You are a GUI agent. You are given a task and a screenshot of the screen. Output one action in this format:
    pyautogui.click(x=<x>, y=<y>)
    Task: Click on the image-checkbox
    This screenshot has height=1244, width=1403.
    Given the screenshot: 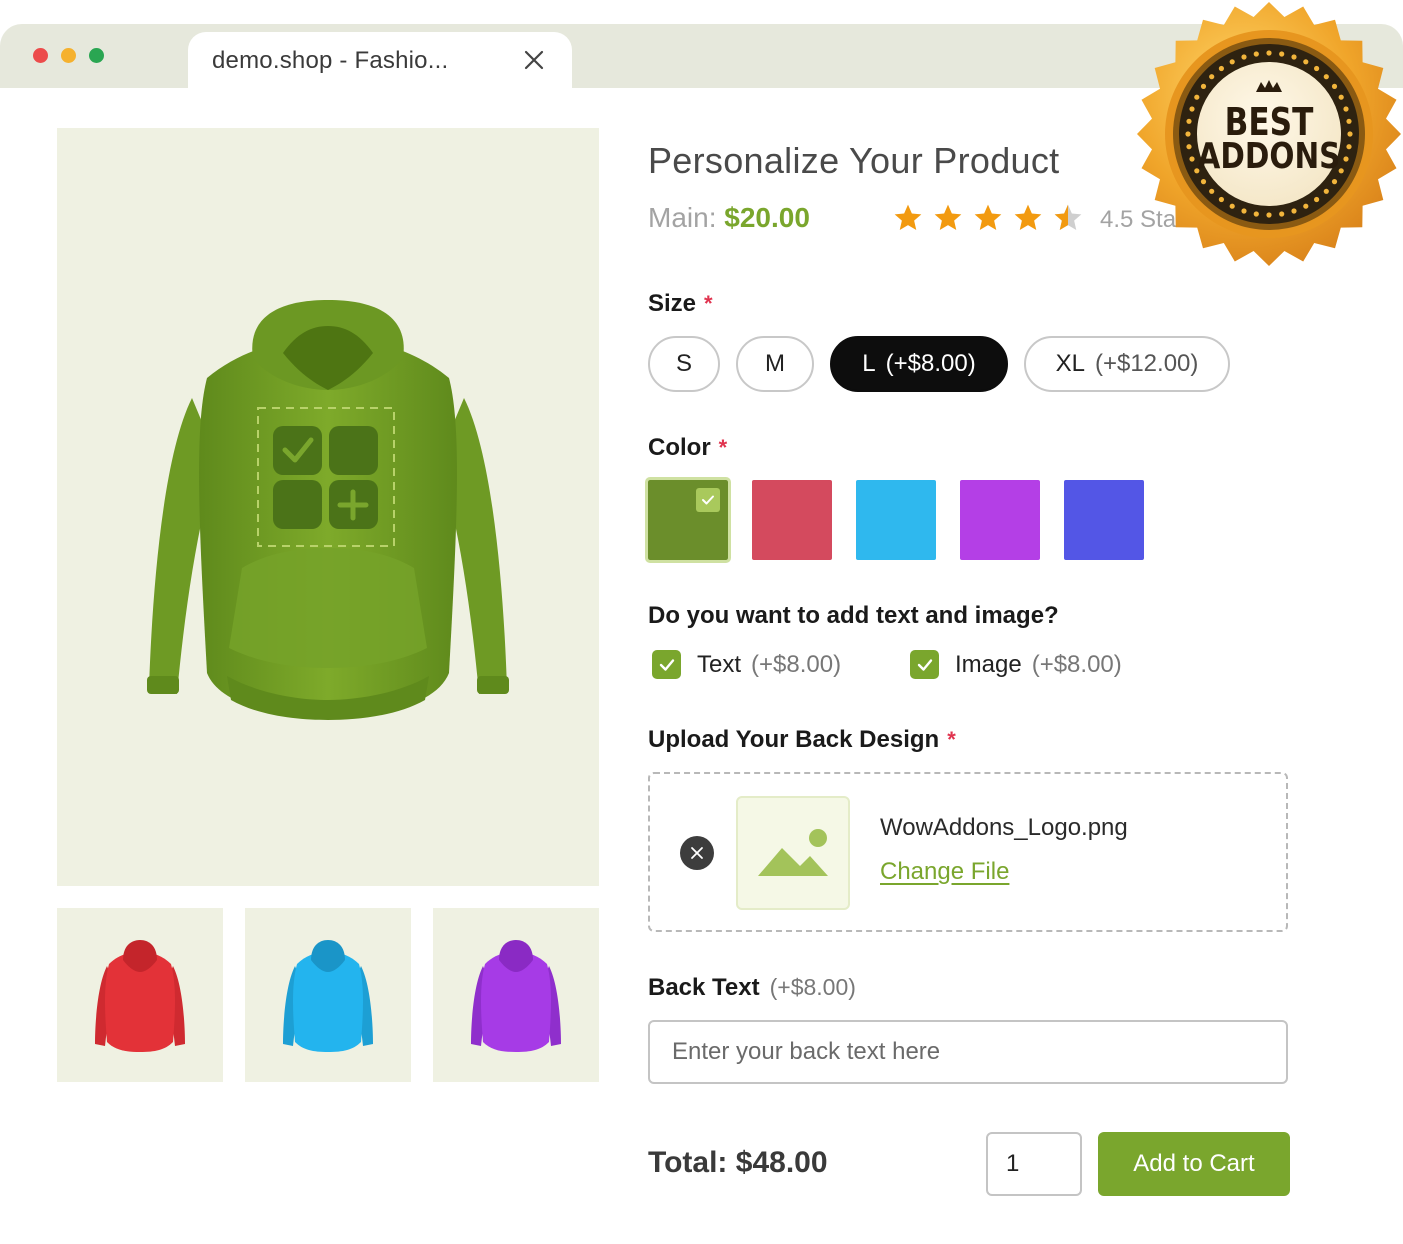 What is the action you would take?
    pyautogui.click(x=924, y=664)
    